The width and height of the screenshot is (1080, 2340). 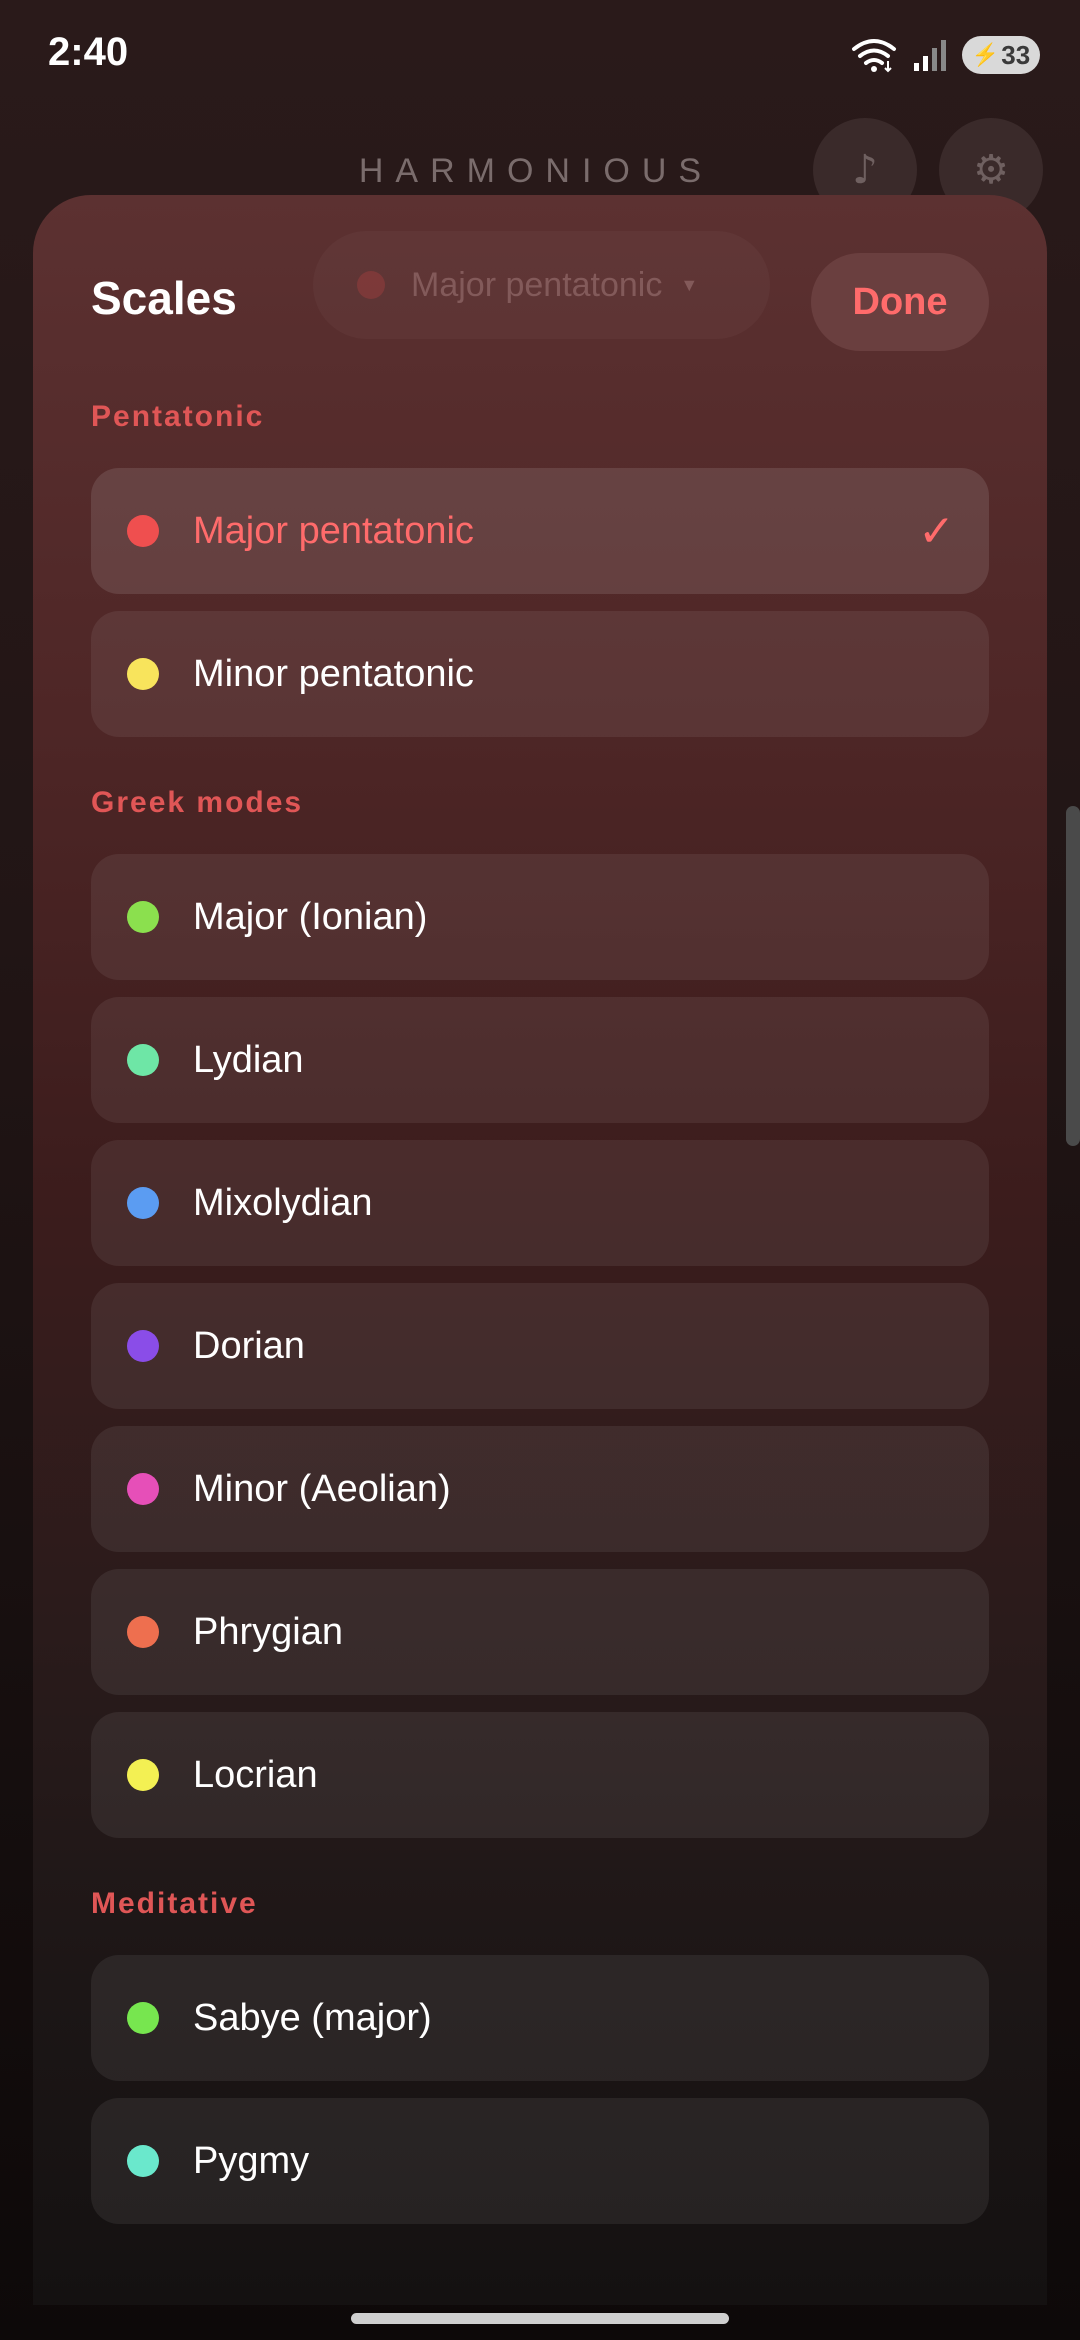 I want to click on scale-label: Locrian, so click(x=255, y=1774).